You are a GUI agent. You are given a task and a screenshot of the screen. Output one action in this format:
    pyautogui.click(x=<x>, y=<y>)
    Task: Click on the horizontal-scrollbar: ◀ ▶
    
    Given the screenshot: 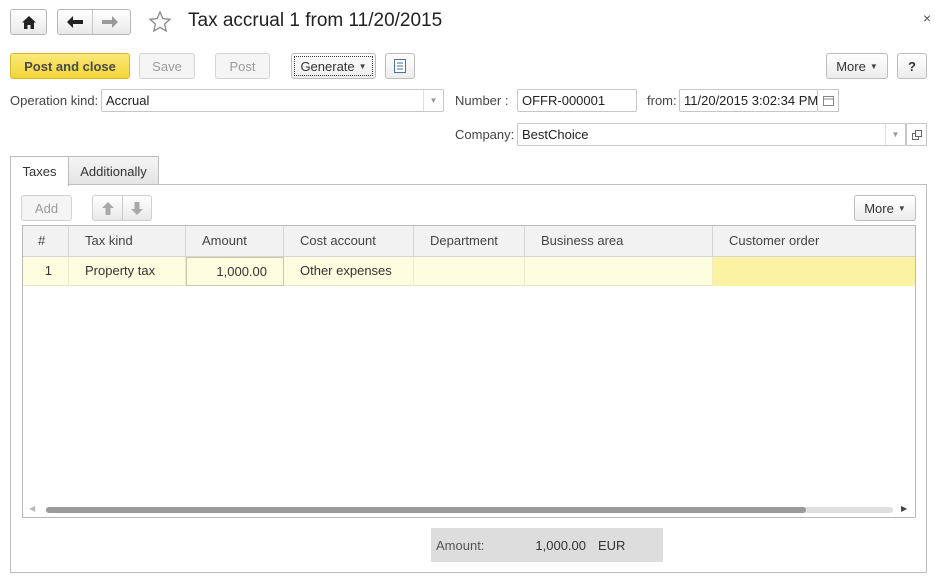 What is the action you would take?
    pyautogui.click(x=469, y=509)
    